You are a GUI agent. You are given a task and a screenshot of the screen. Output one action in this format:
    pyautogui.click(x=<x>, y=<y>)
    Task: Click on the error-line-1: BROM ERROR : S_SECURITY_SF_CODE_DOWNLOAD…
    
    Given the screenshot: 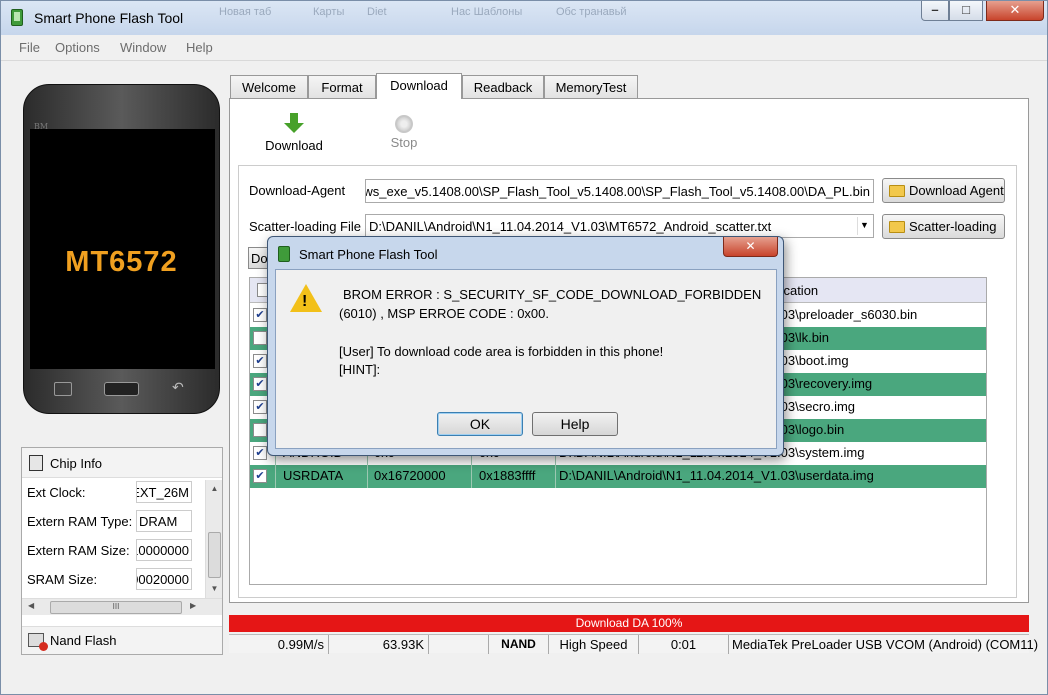 What is the action you would take?
    pyautogui.click(x=552, y=294)
    